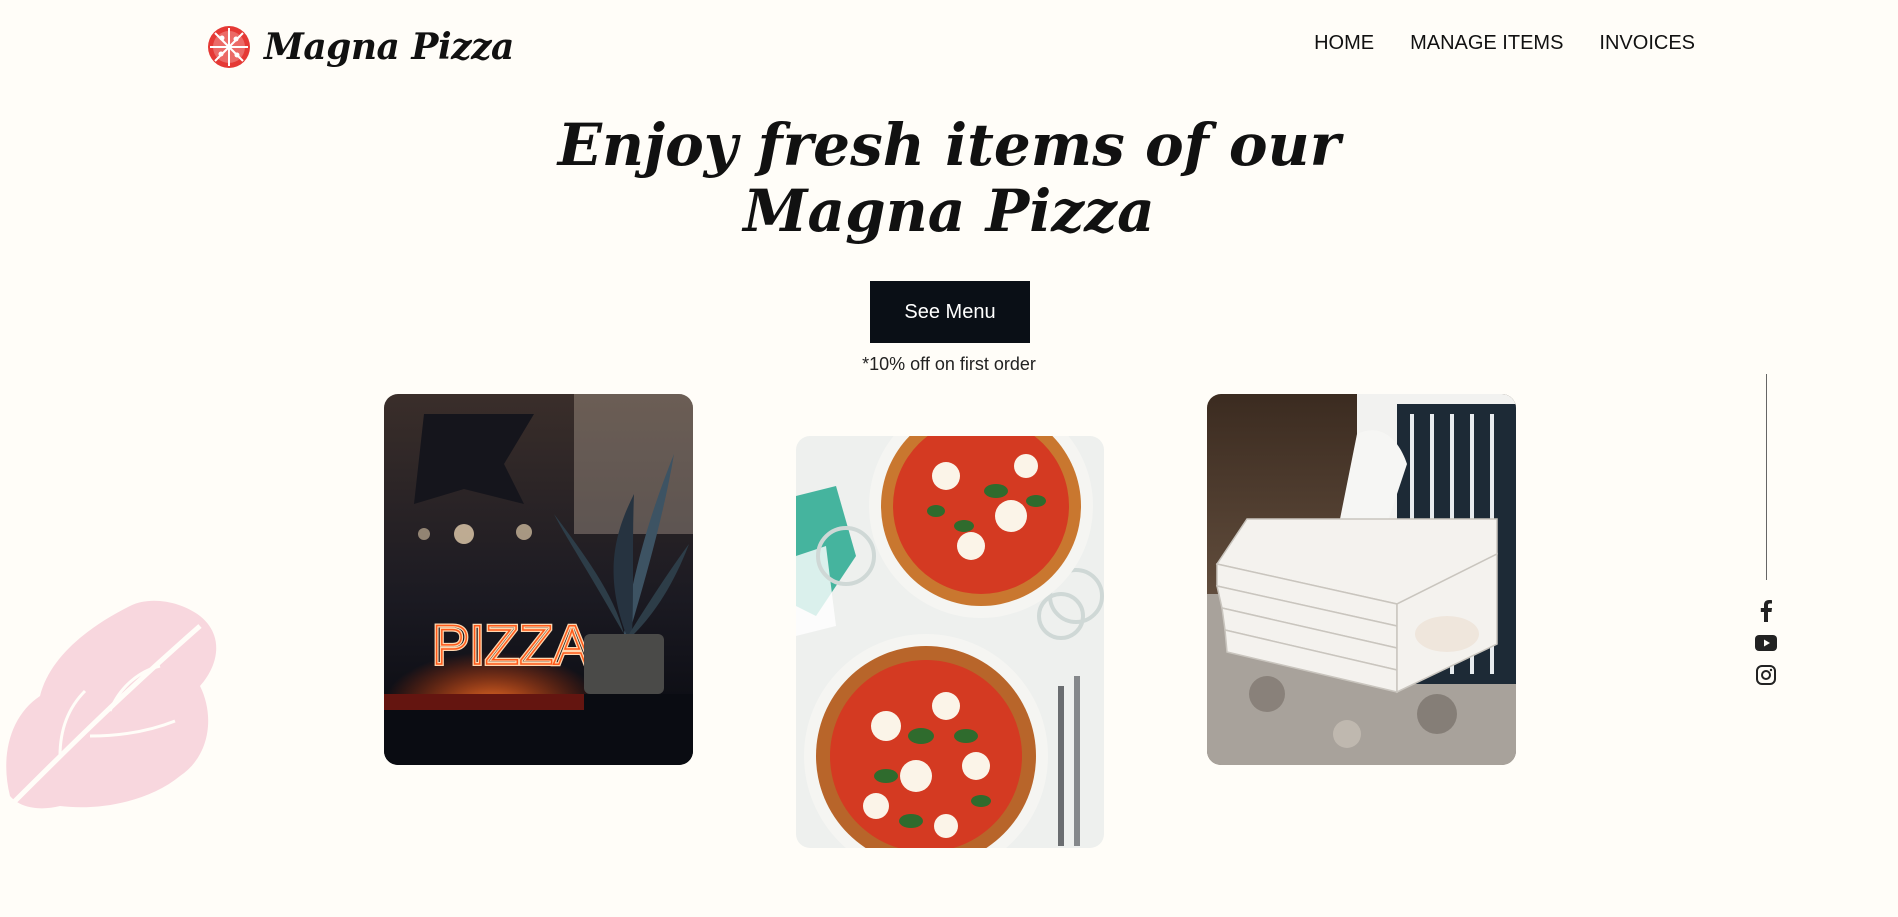 Image resolution: width=1898 pixels, height=917 pixels. I want to click on main-nav: HOME MANAGE ITEMS INVOICES, so click(1504, 43).